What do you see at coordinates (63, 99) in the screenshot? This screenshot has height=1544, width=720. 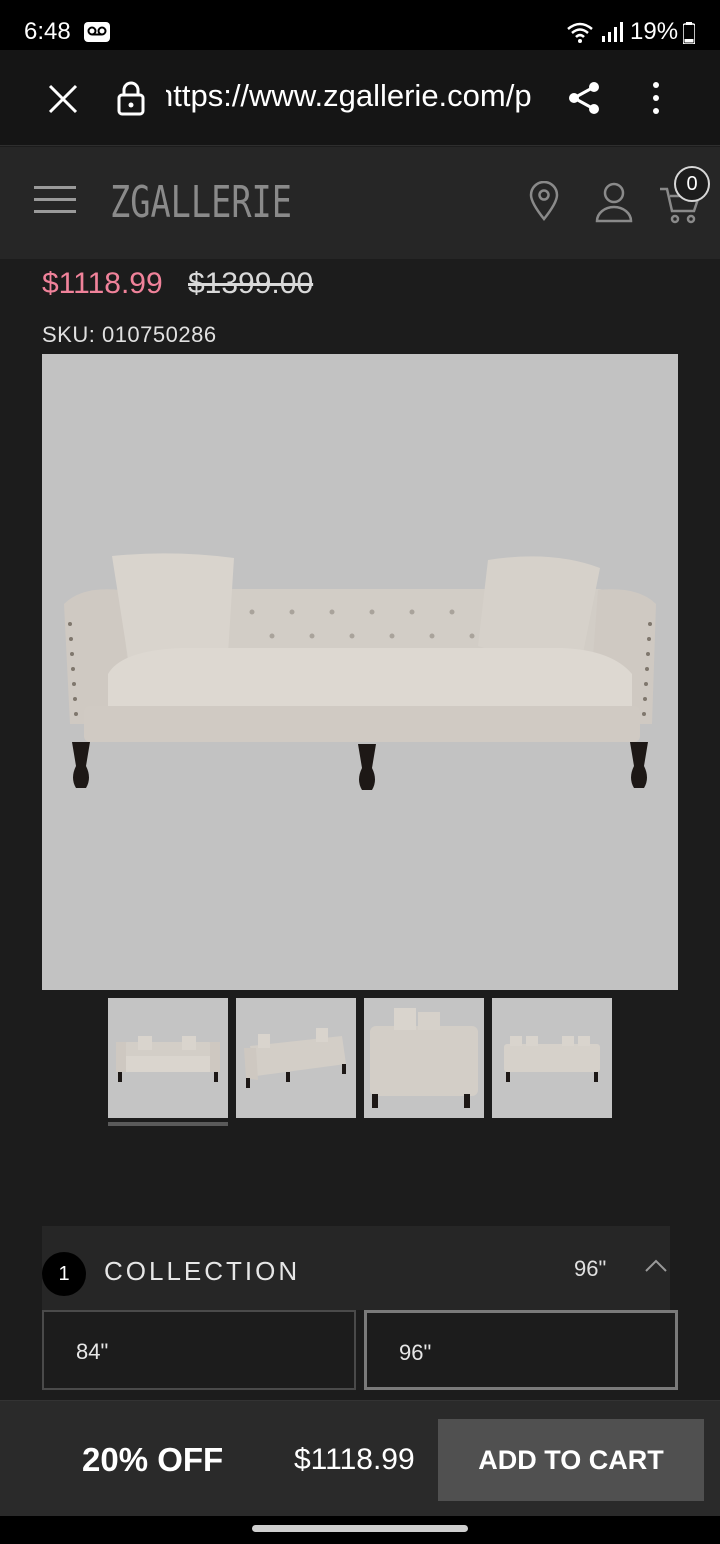 I see `close-tab-icon` at bounding box center [63, 99].